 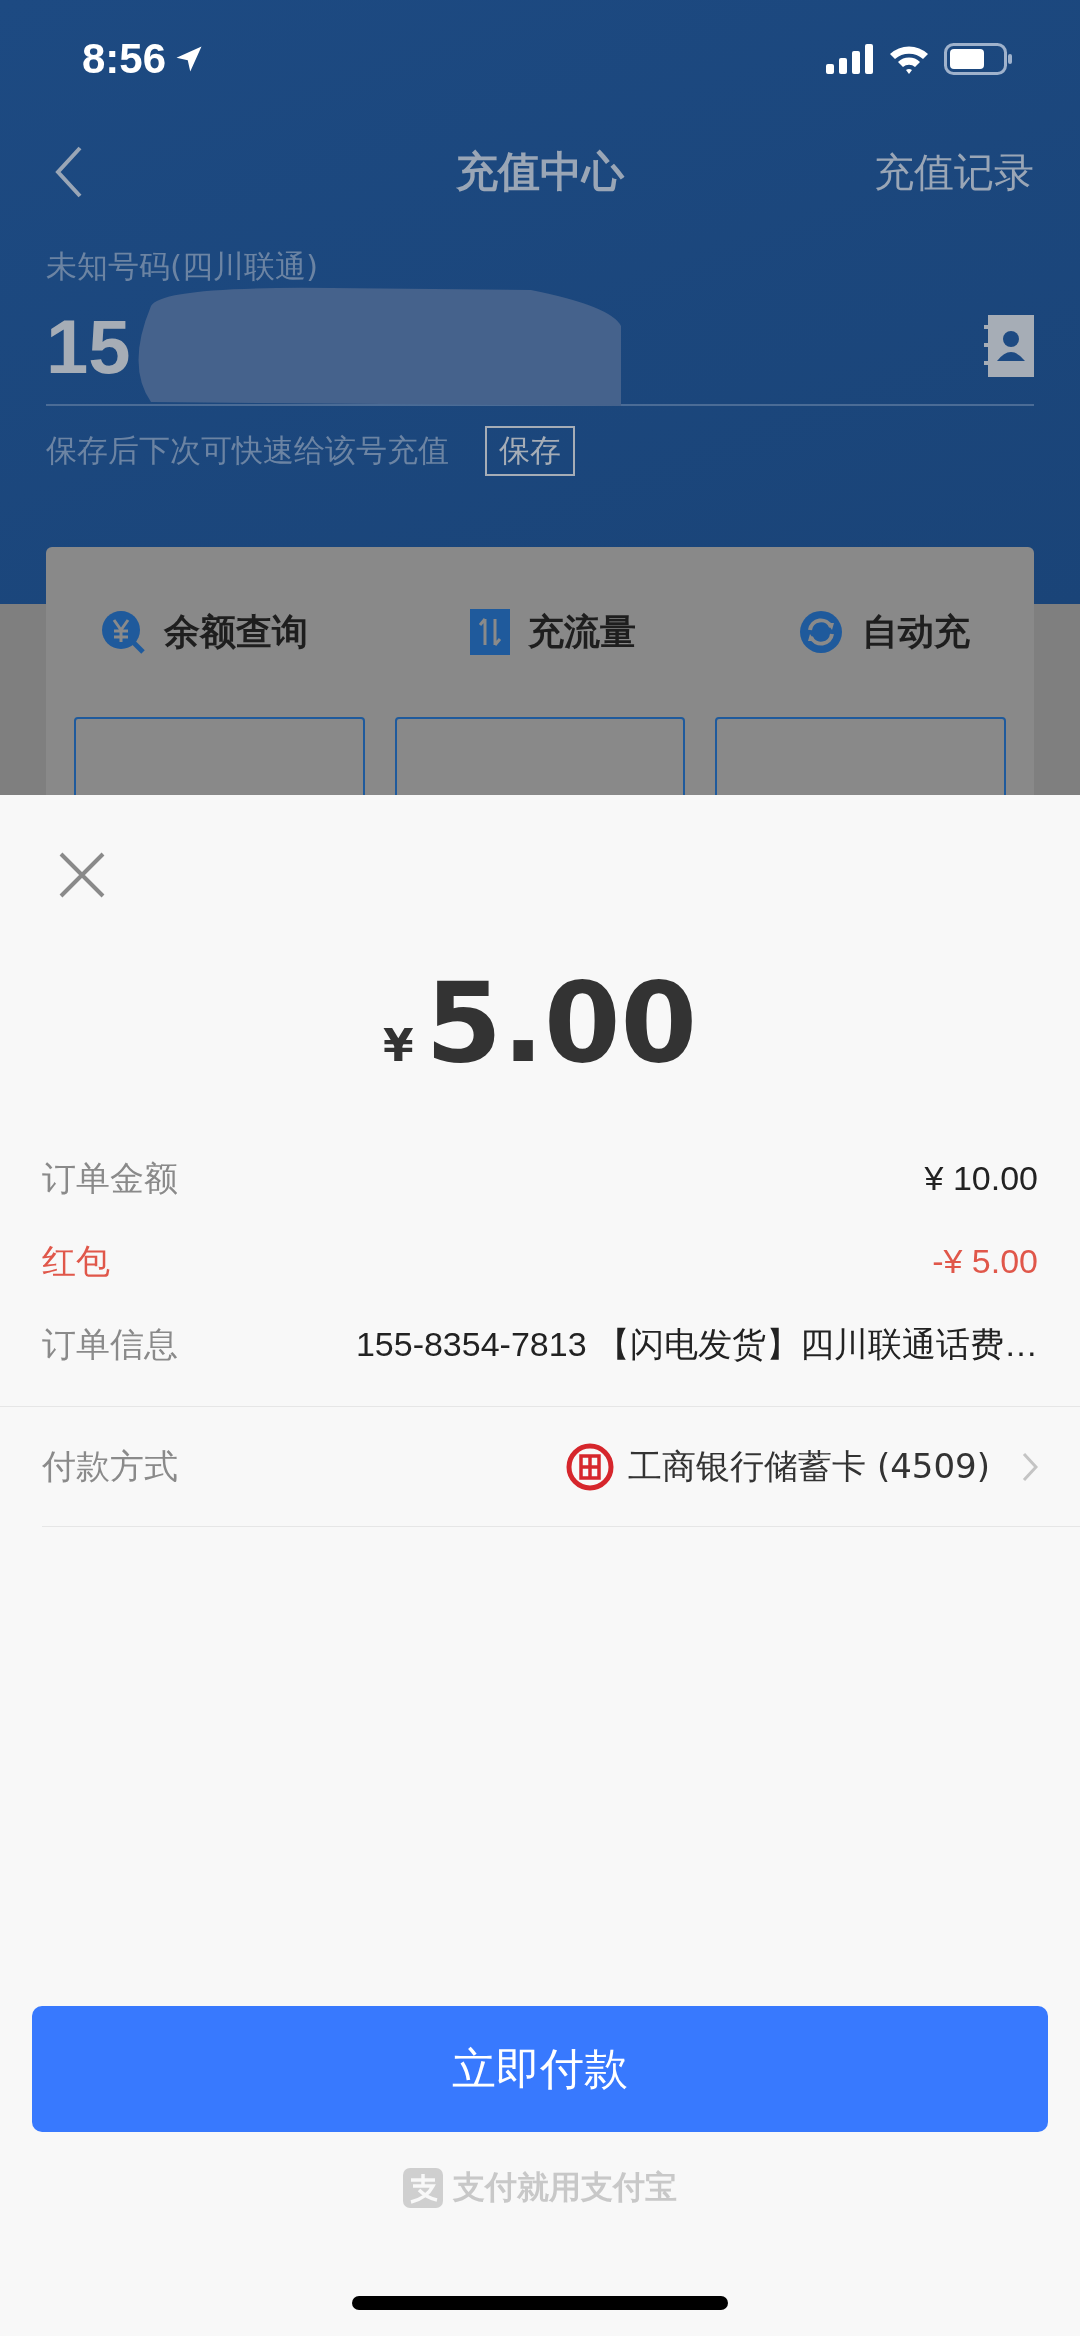 I want to click on phone-number-field: 15, so click(x=88, y=346).